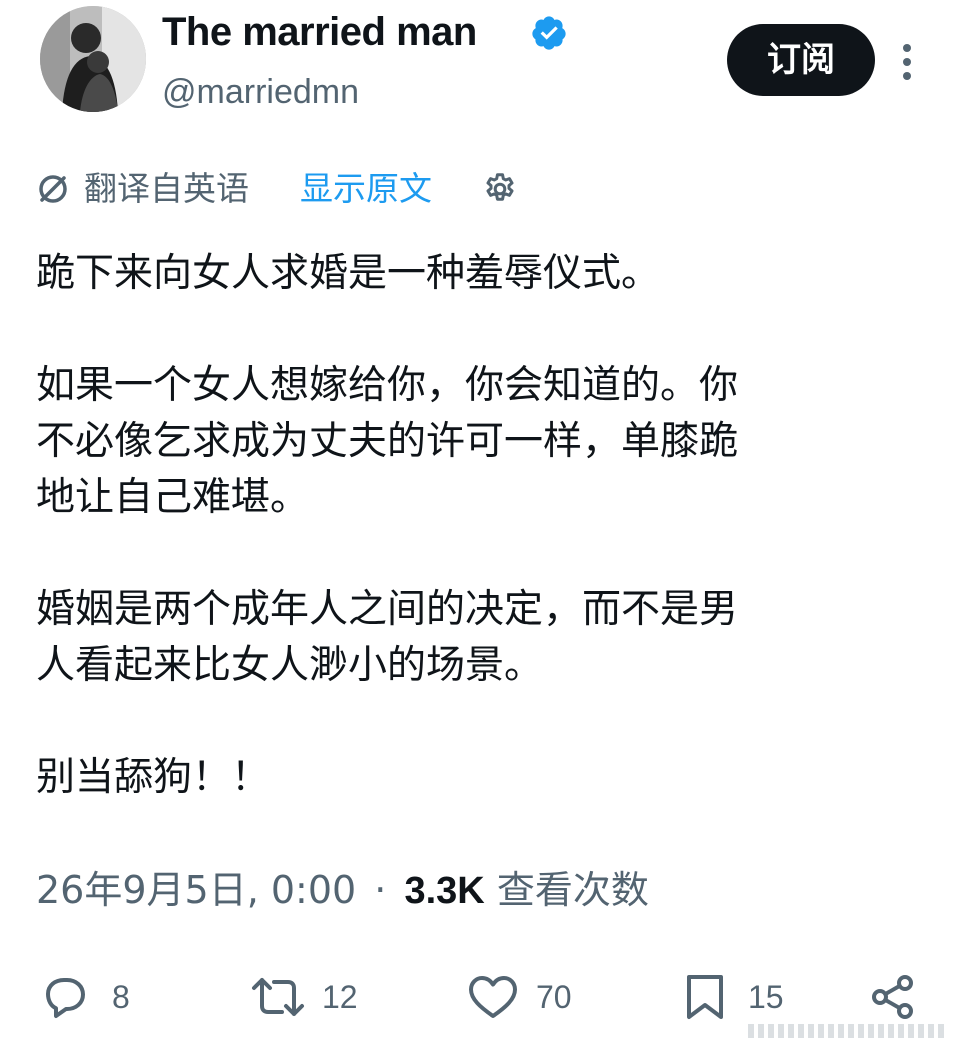  What do you see at coordinates (892, 997) in the screenshot?
I see `share-icon` at bounding box center [892, 997].